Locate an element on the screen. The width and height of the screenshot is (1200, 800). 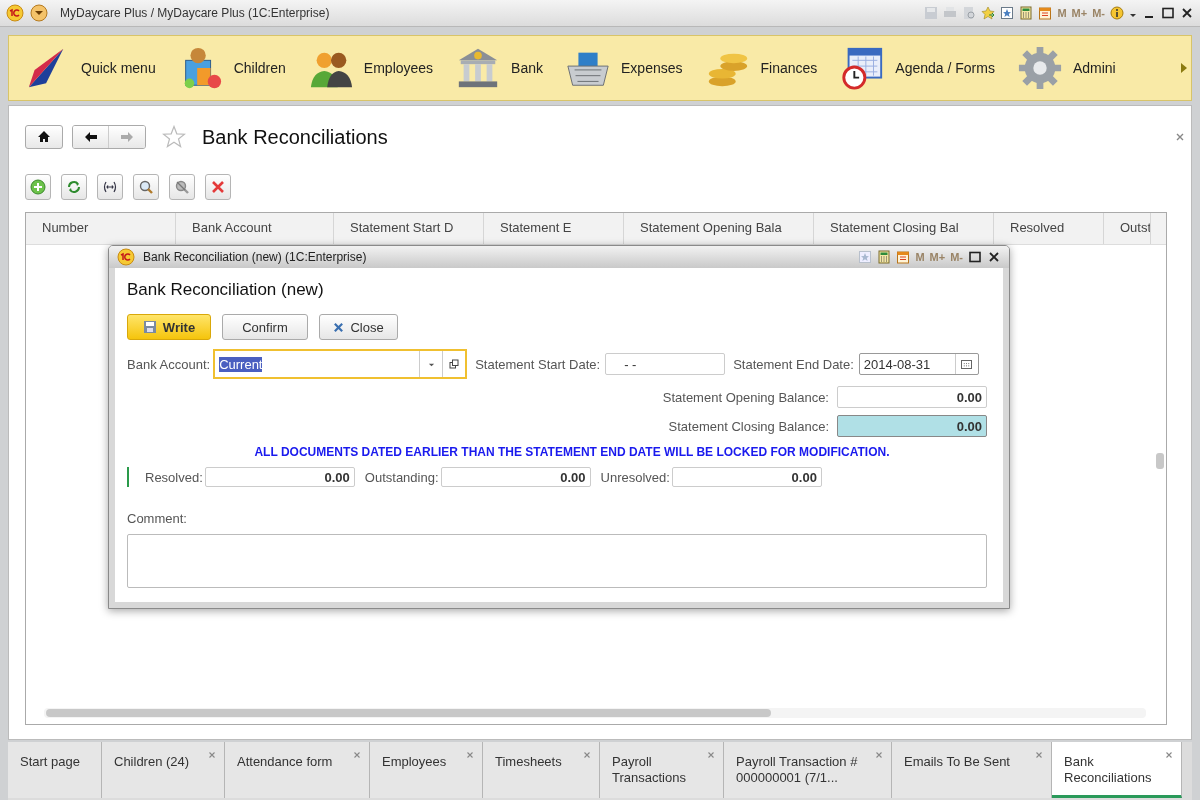
section-button: Admini is located at coordinates (1066, 68).